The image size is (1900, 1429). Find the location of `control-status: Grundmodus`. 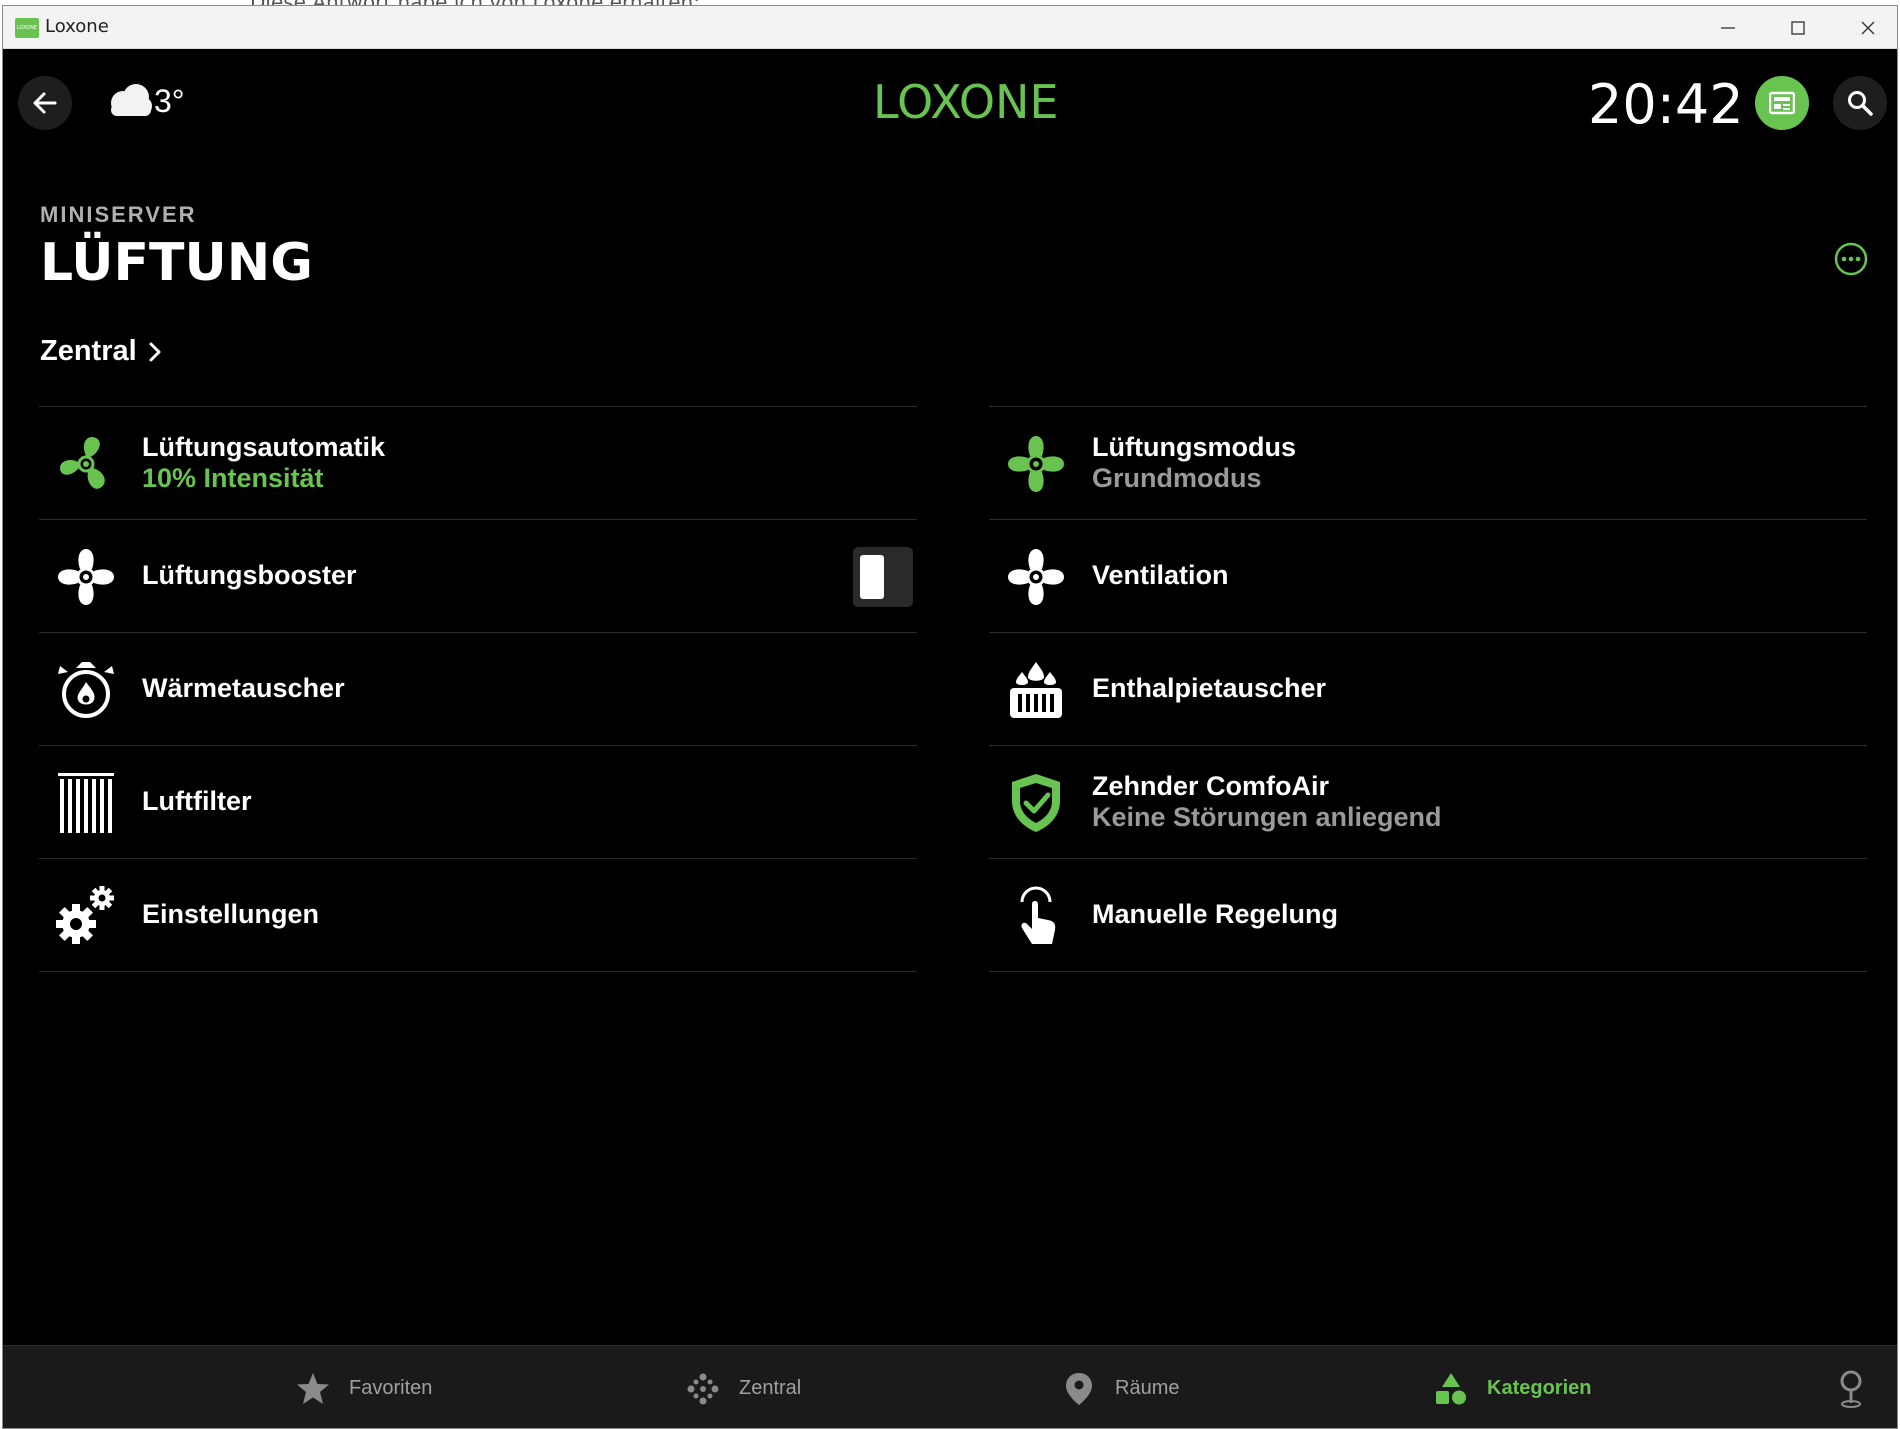

control-status: Grundmodus is located at coordinates (1177, 478).